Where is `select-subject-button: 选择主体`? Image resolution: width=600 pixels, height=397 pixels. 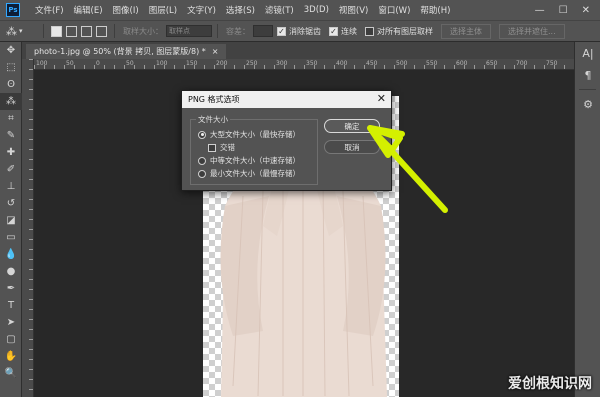 select-subject-button: 选择主体 is located at coordinates (466, 31).